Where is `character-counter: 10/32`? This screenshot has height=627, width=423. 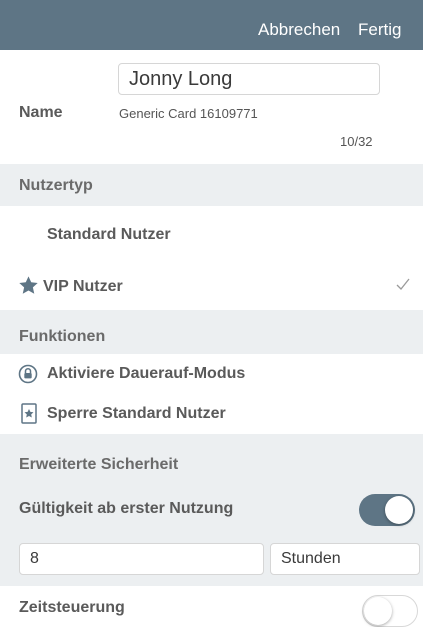 character-counter: 10/32 is located at coordinates (356, 141).